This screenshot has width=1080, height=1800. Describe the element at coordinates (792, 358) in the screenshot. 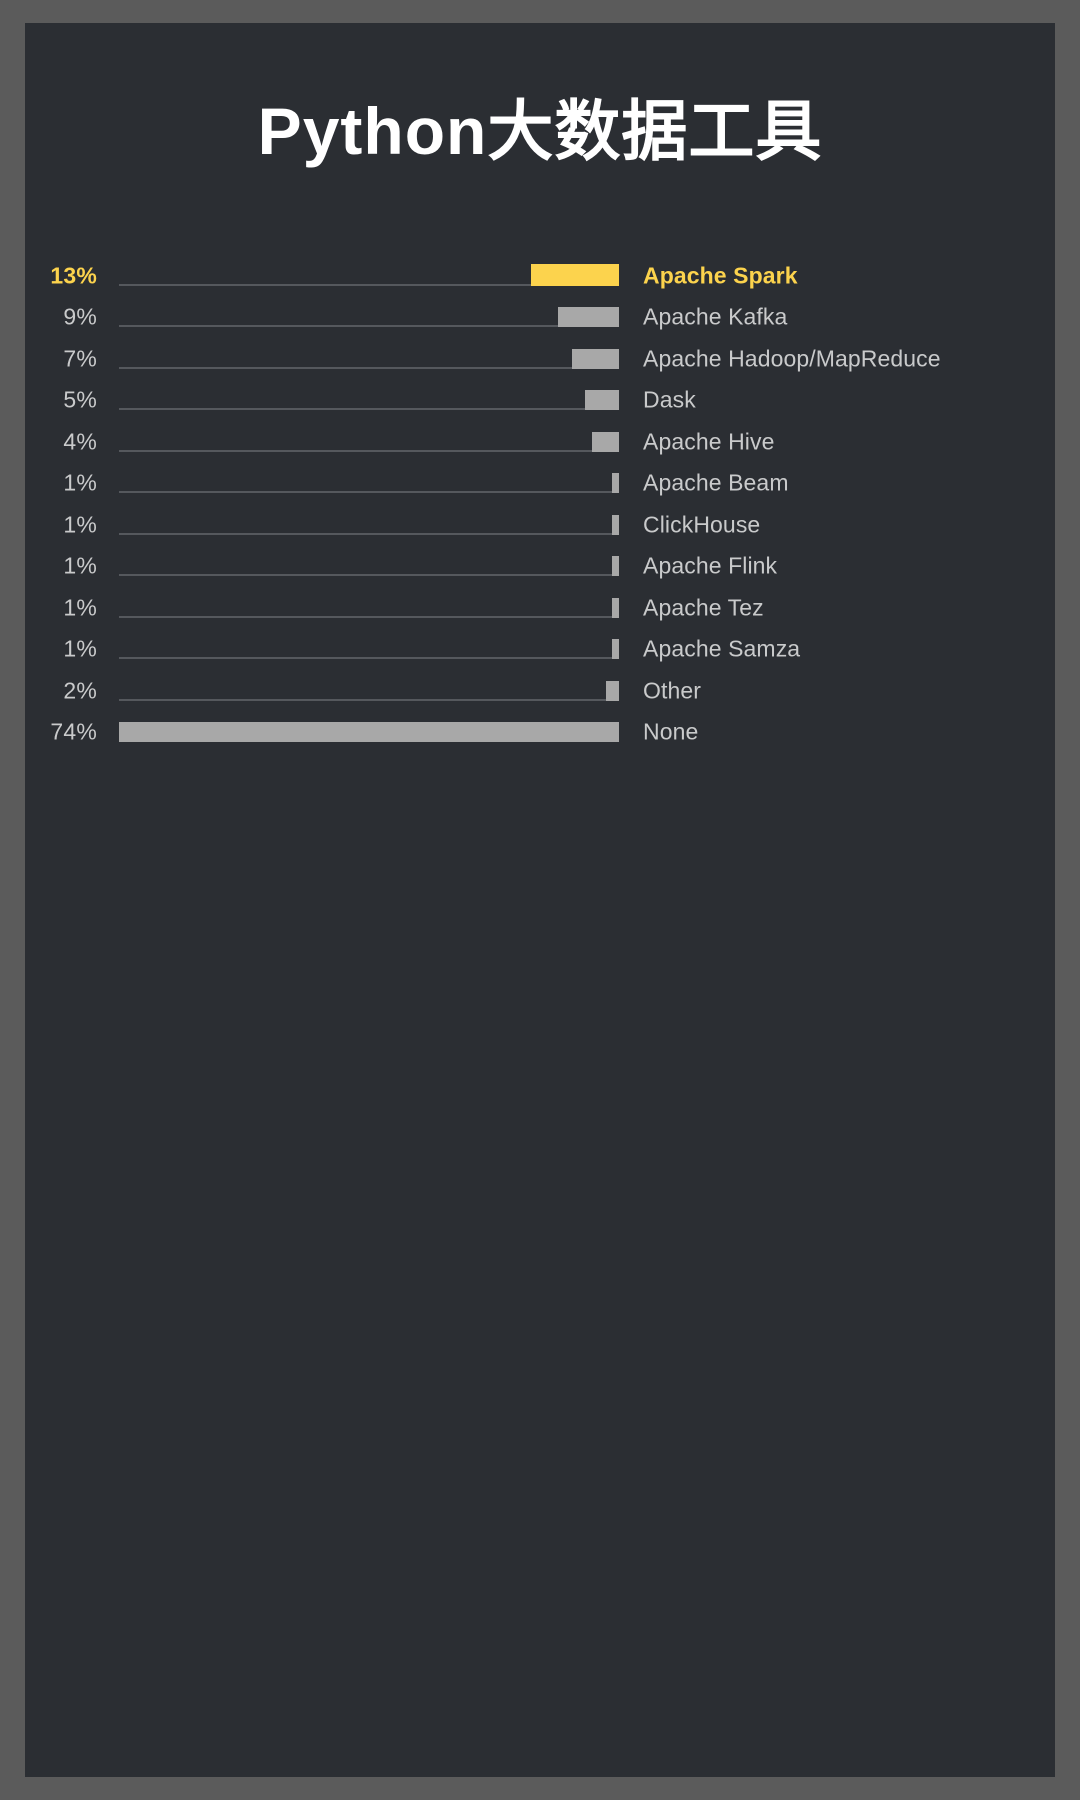

I see `bar-category-label: Apache Hadoop/MapReduce` at that location.